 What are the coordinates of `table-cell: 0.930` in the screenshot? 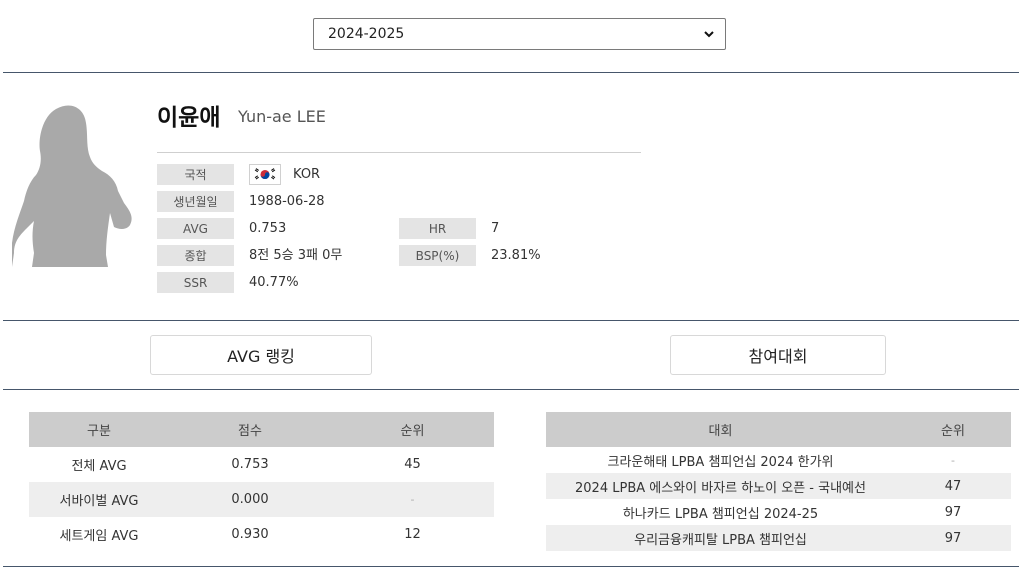 It's located at (250, 534).